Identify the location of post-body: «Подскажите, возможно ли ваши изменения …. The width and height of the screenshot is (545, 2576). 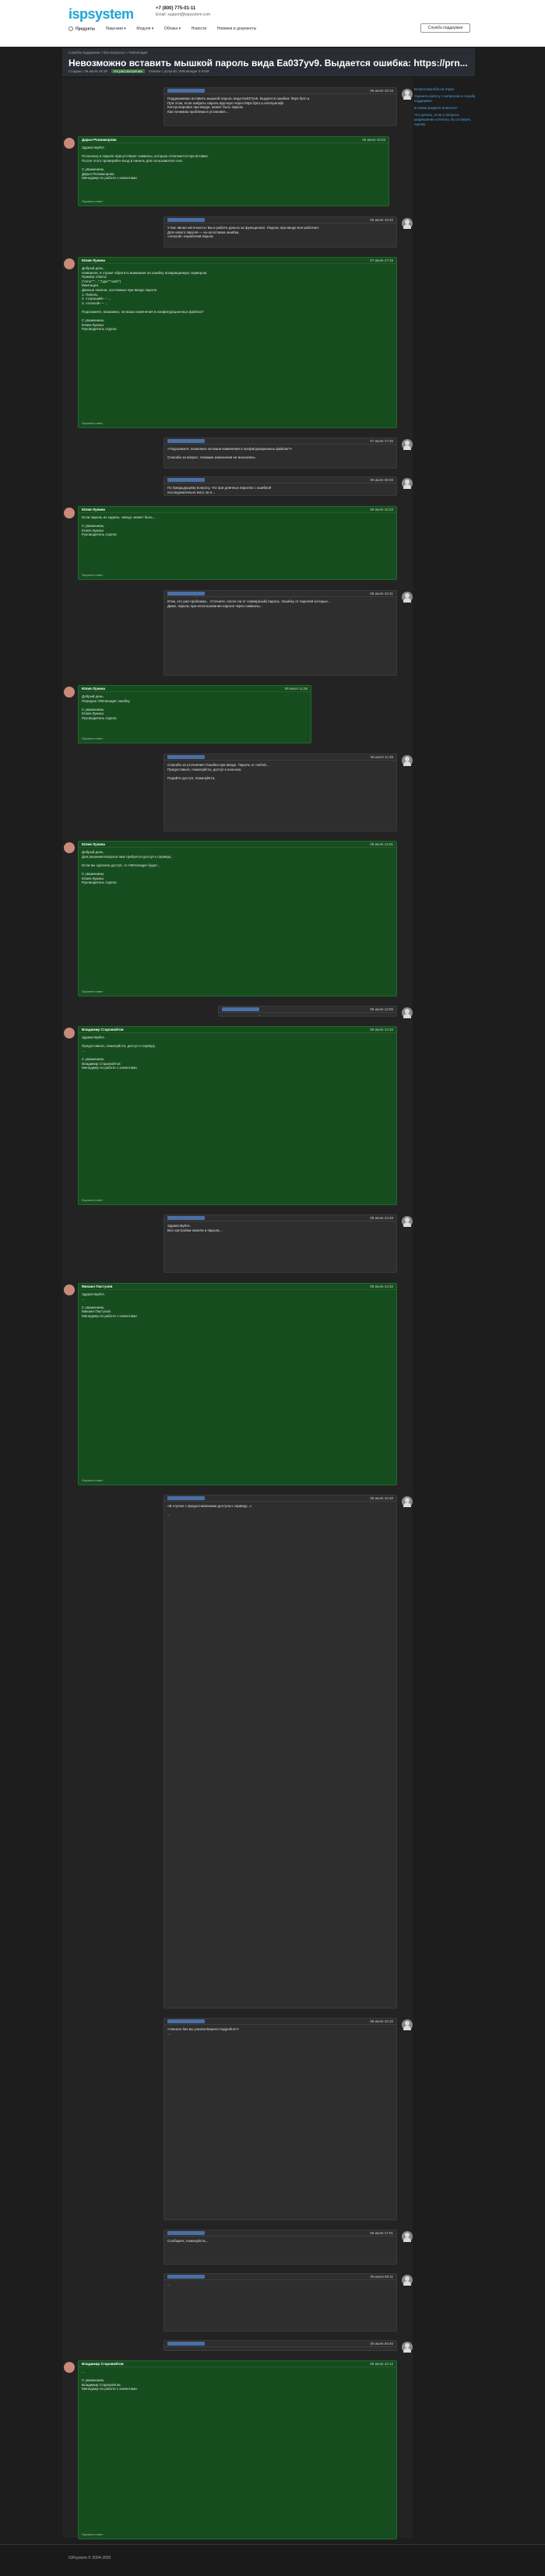
(230, 453).